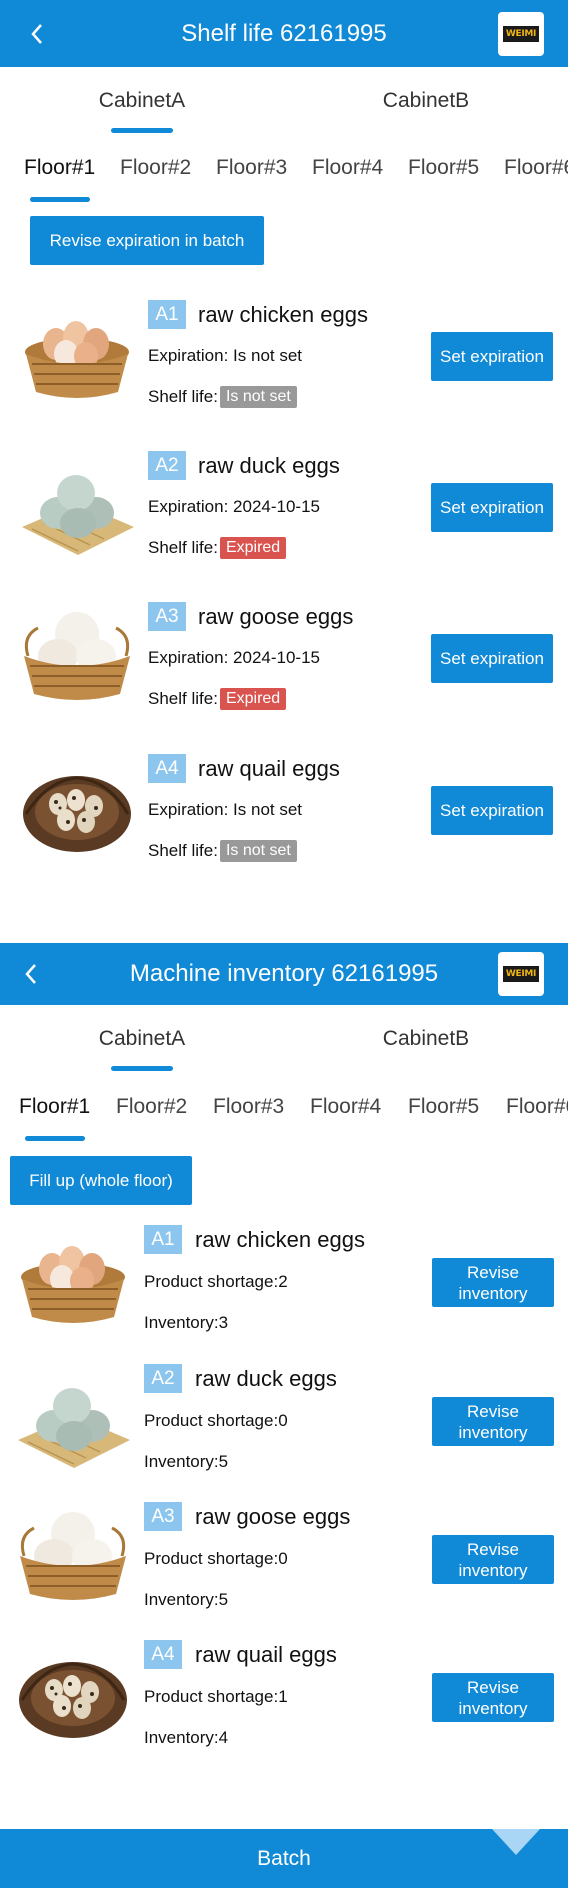  Describe the element at coordinates (216, 1281) in the screenshot. I see `shortage-text: Product shortage:2` at that location.